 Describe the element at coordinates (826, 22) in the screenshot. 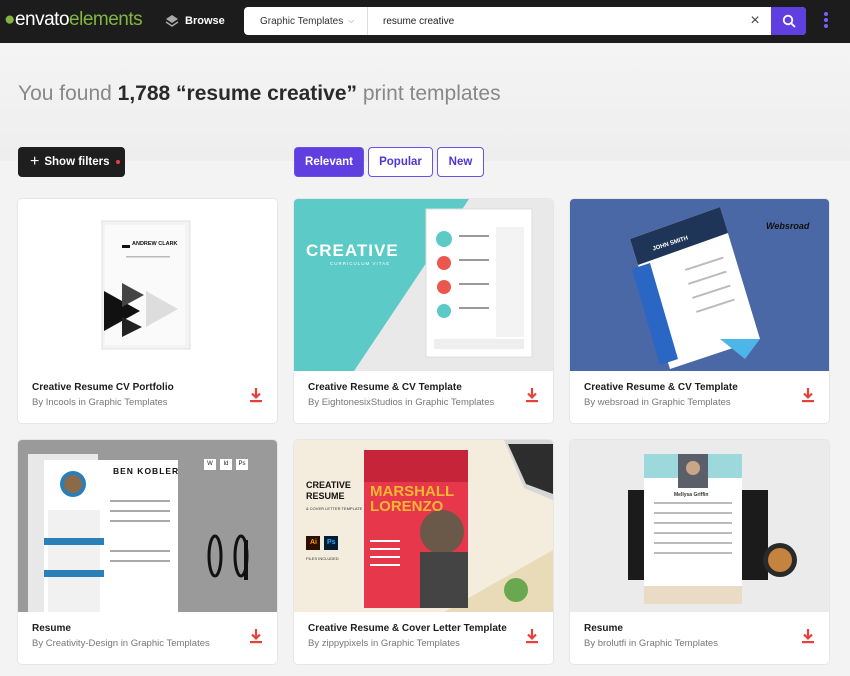

I see `more-icon` at that location.